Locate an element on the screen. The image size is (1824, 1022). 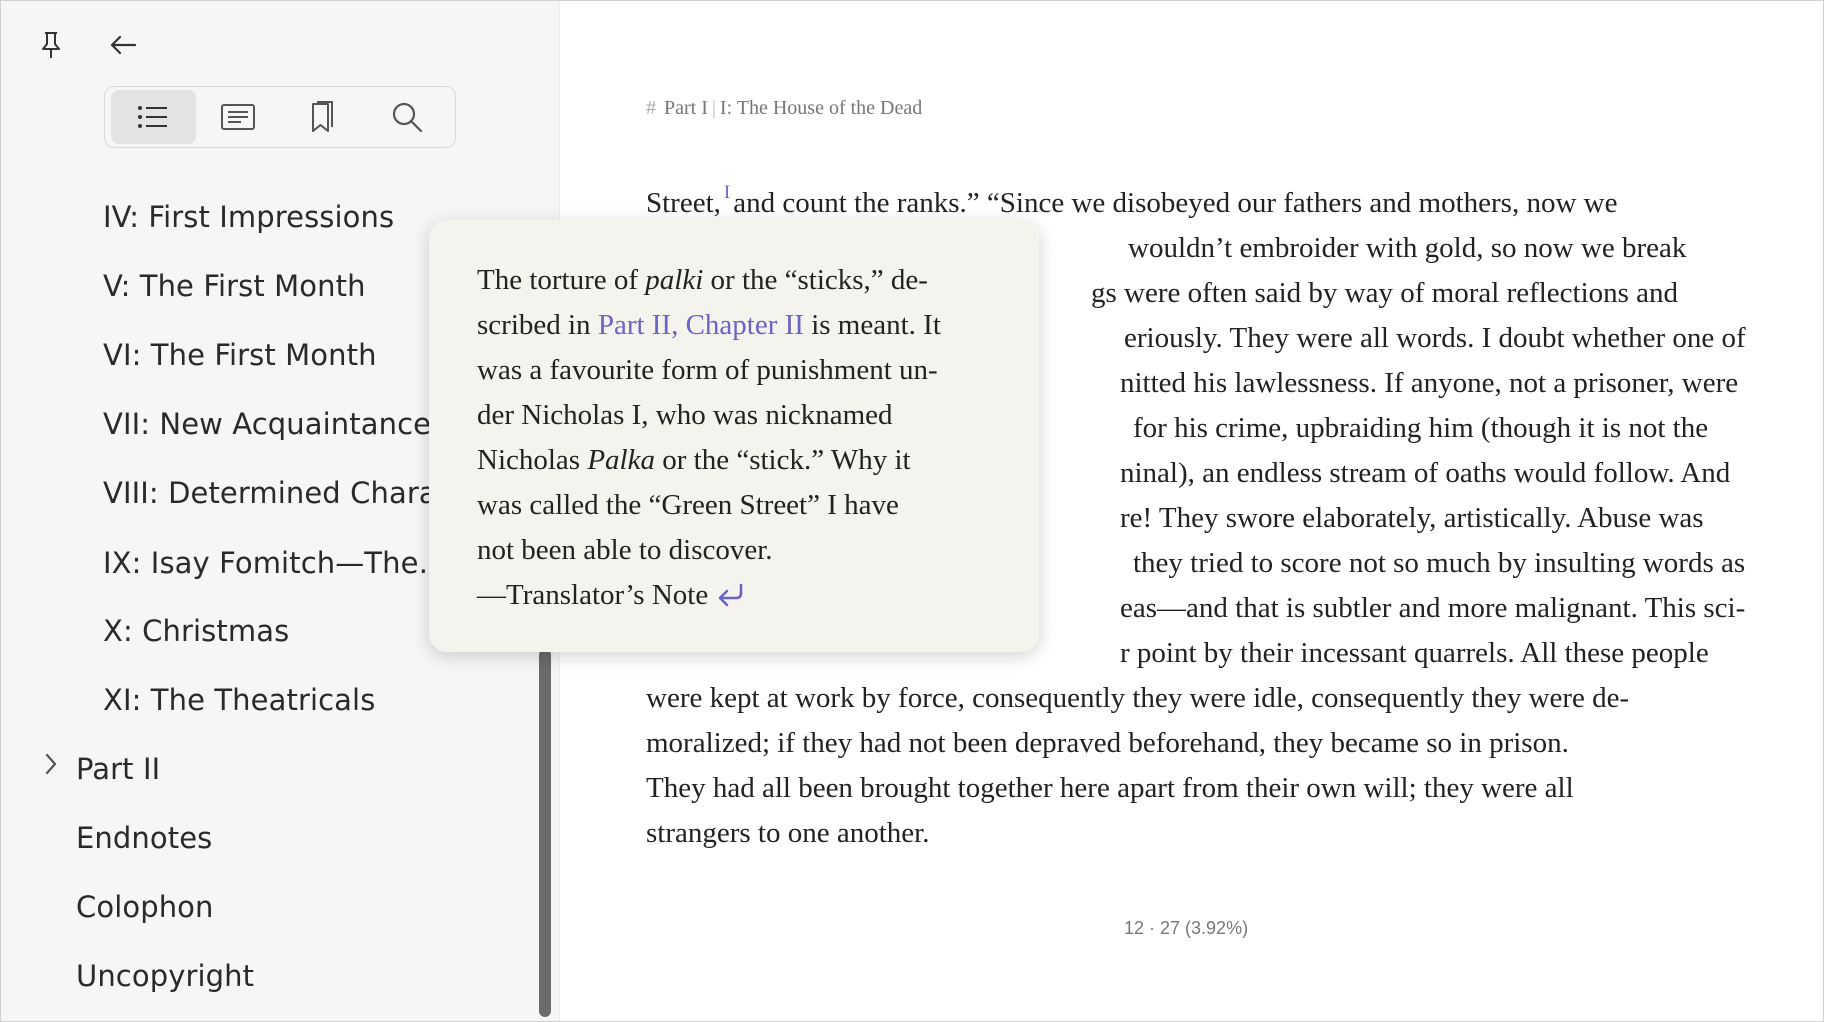
notes-icon is located at coordinates (237, 117).